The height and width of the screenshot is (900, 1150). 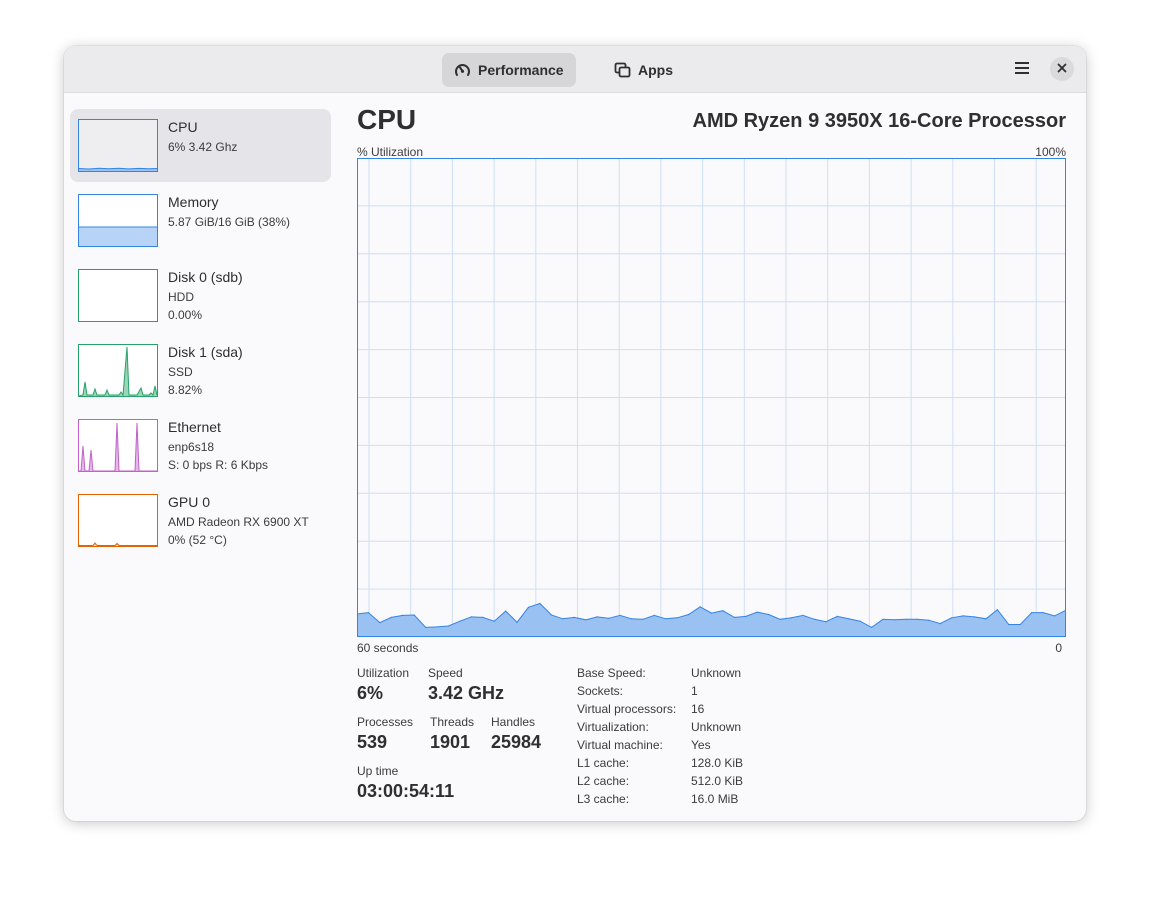 I want to click on tab-performance: Performance, so click(x=509, y=70).